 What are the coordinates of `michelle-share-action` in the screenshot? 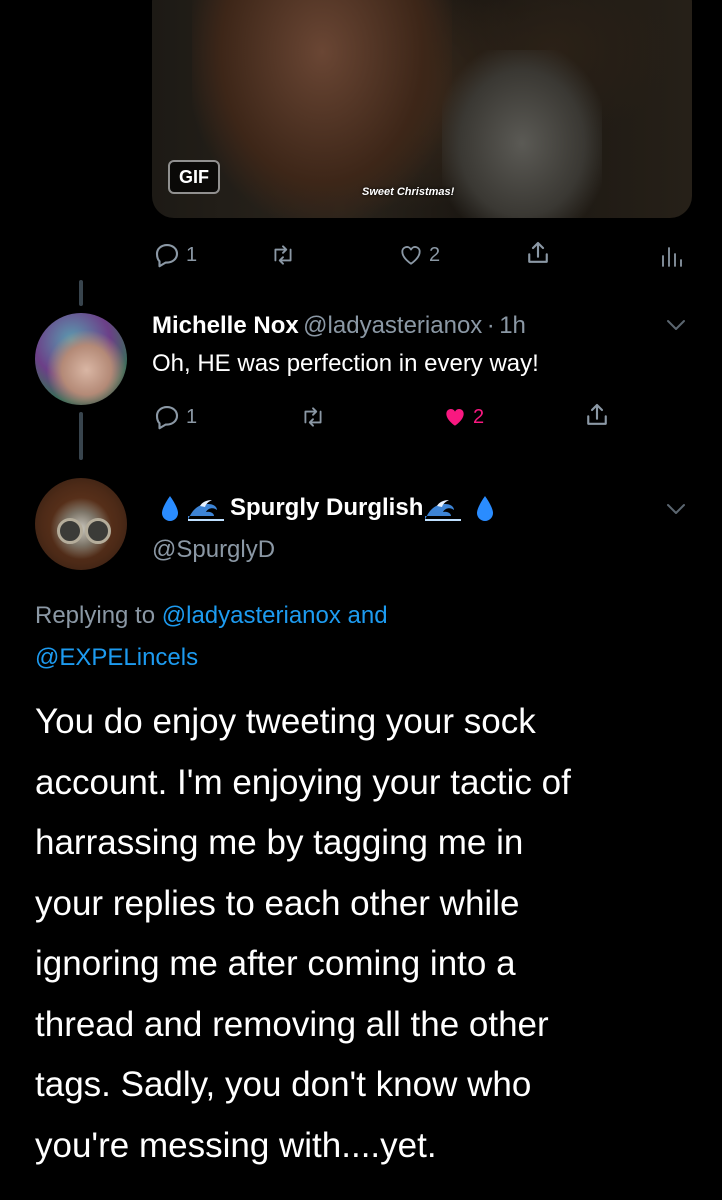 It's located at (597, 415).